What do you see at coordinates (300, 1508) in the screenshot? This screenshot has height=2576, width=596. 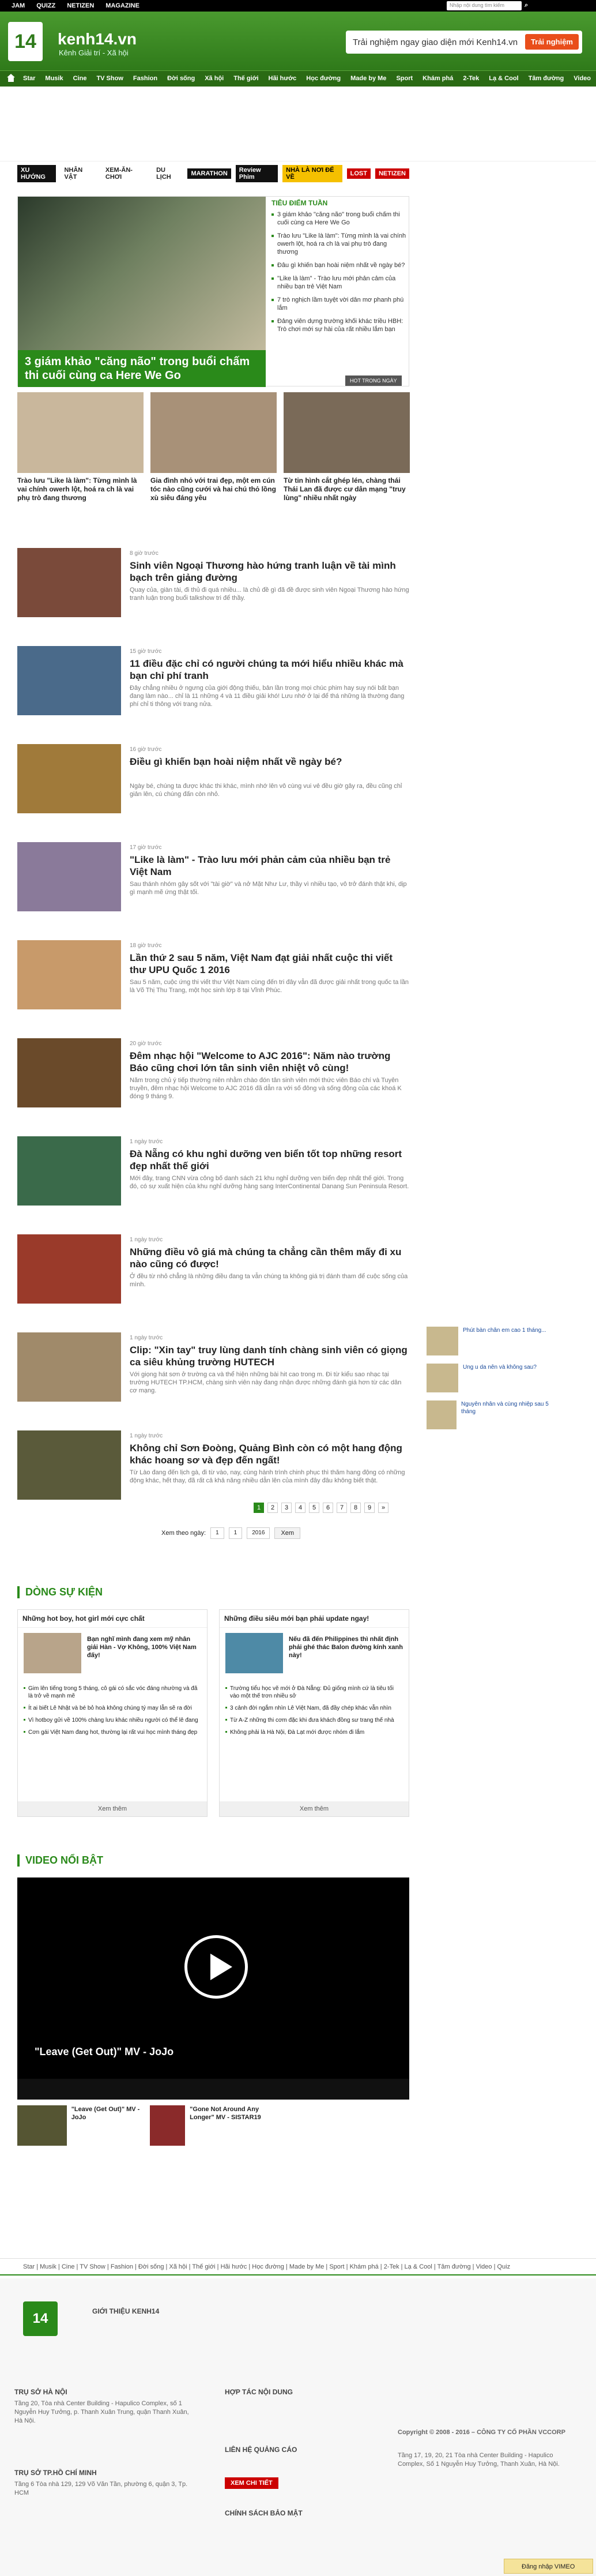 I see `page-link: 4` at bounding box center [300, 1508].